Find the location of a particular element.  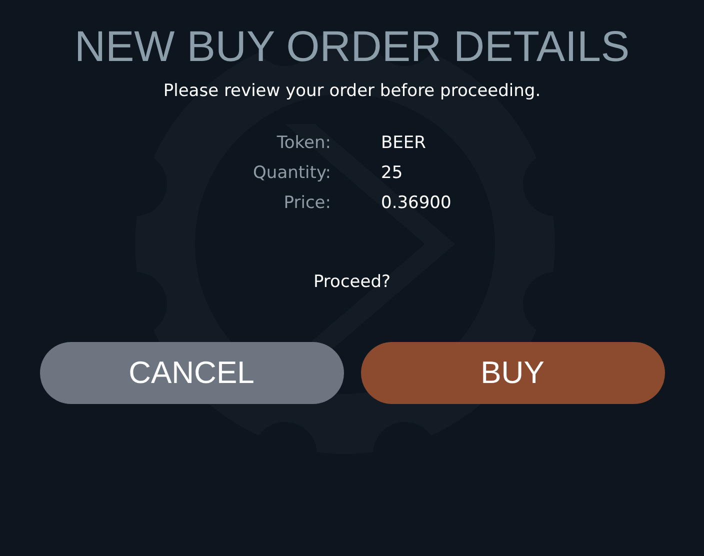

dialog-title: NEW BUY ORDER DETAILS is located at coordinates (352, 47).